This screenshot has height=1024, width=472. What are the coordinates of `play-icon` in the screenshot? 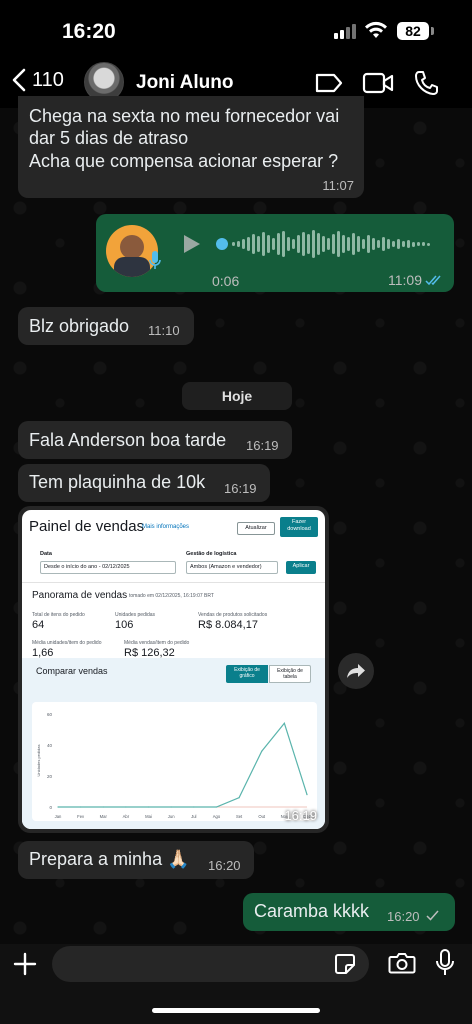 It's located at (192, 244).